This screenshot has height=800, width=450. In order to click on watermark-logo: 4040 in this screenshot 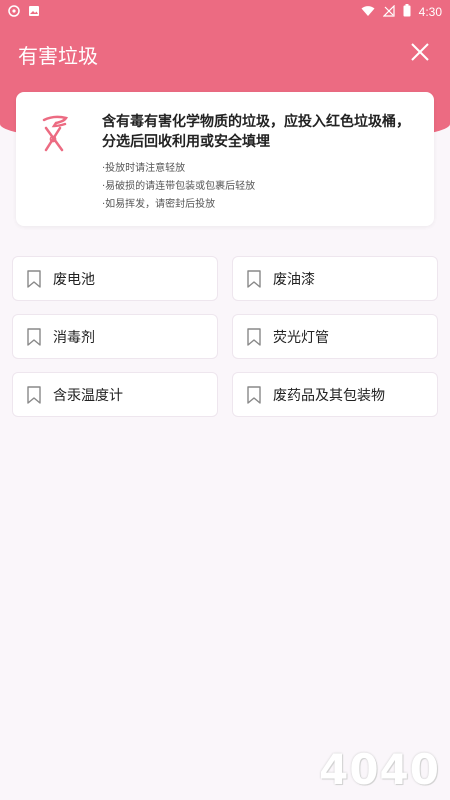, I will do `click(379, 769)`.